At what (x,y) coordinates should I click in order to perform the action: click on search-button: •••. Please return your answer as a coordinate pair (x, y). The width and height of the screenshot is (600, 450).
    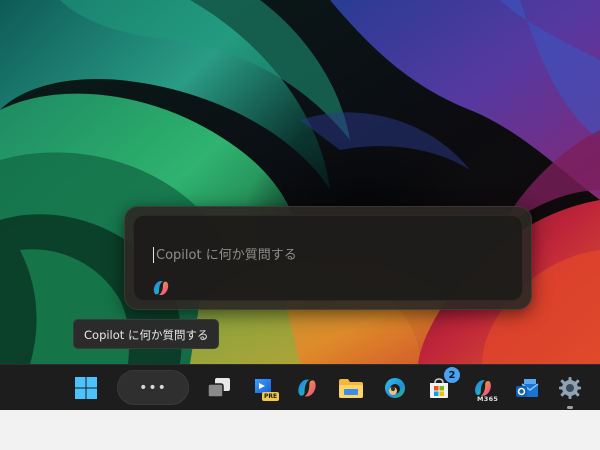
    Looking at the image, I should click on (153, 387).